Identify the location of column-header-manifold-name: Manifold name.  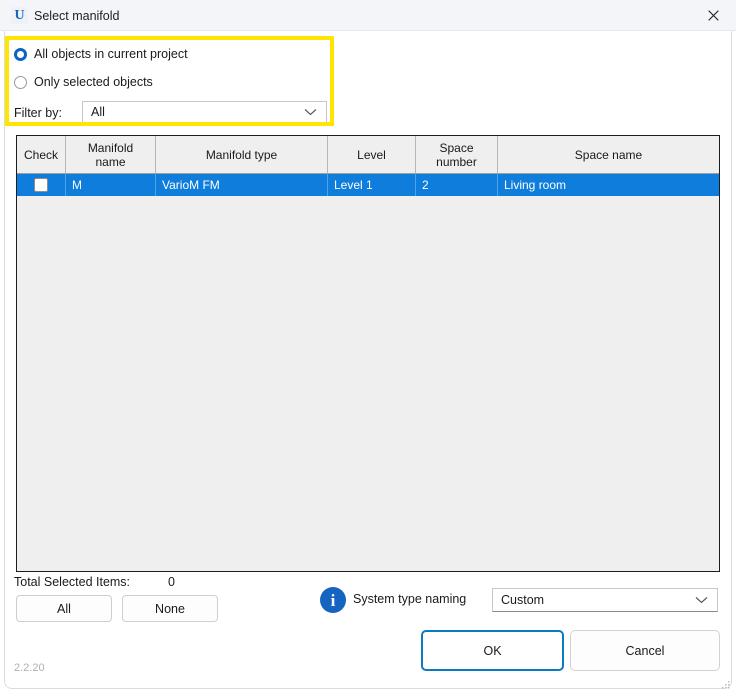
(111, 154).